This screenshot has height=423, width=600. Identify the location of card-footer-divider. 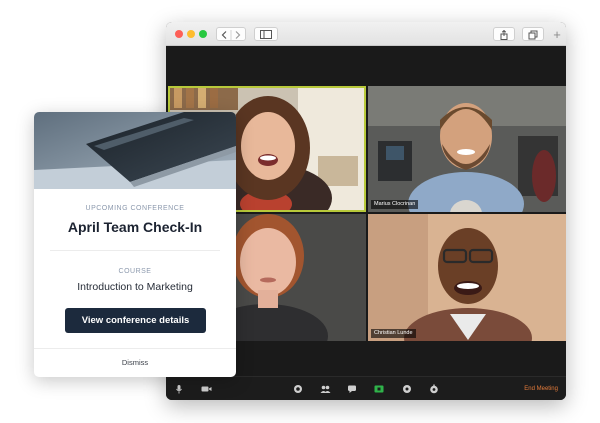
(135, 348).